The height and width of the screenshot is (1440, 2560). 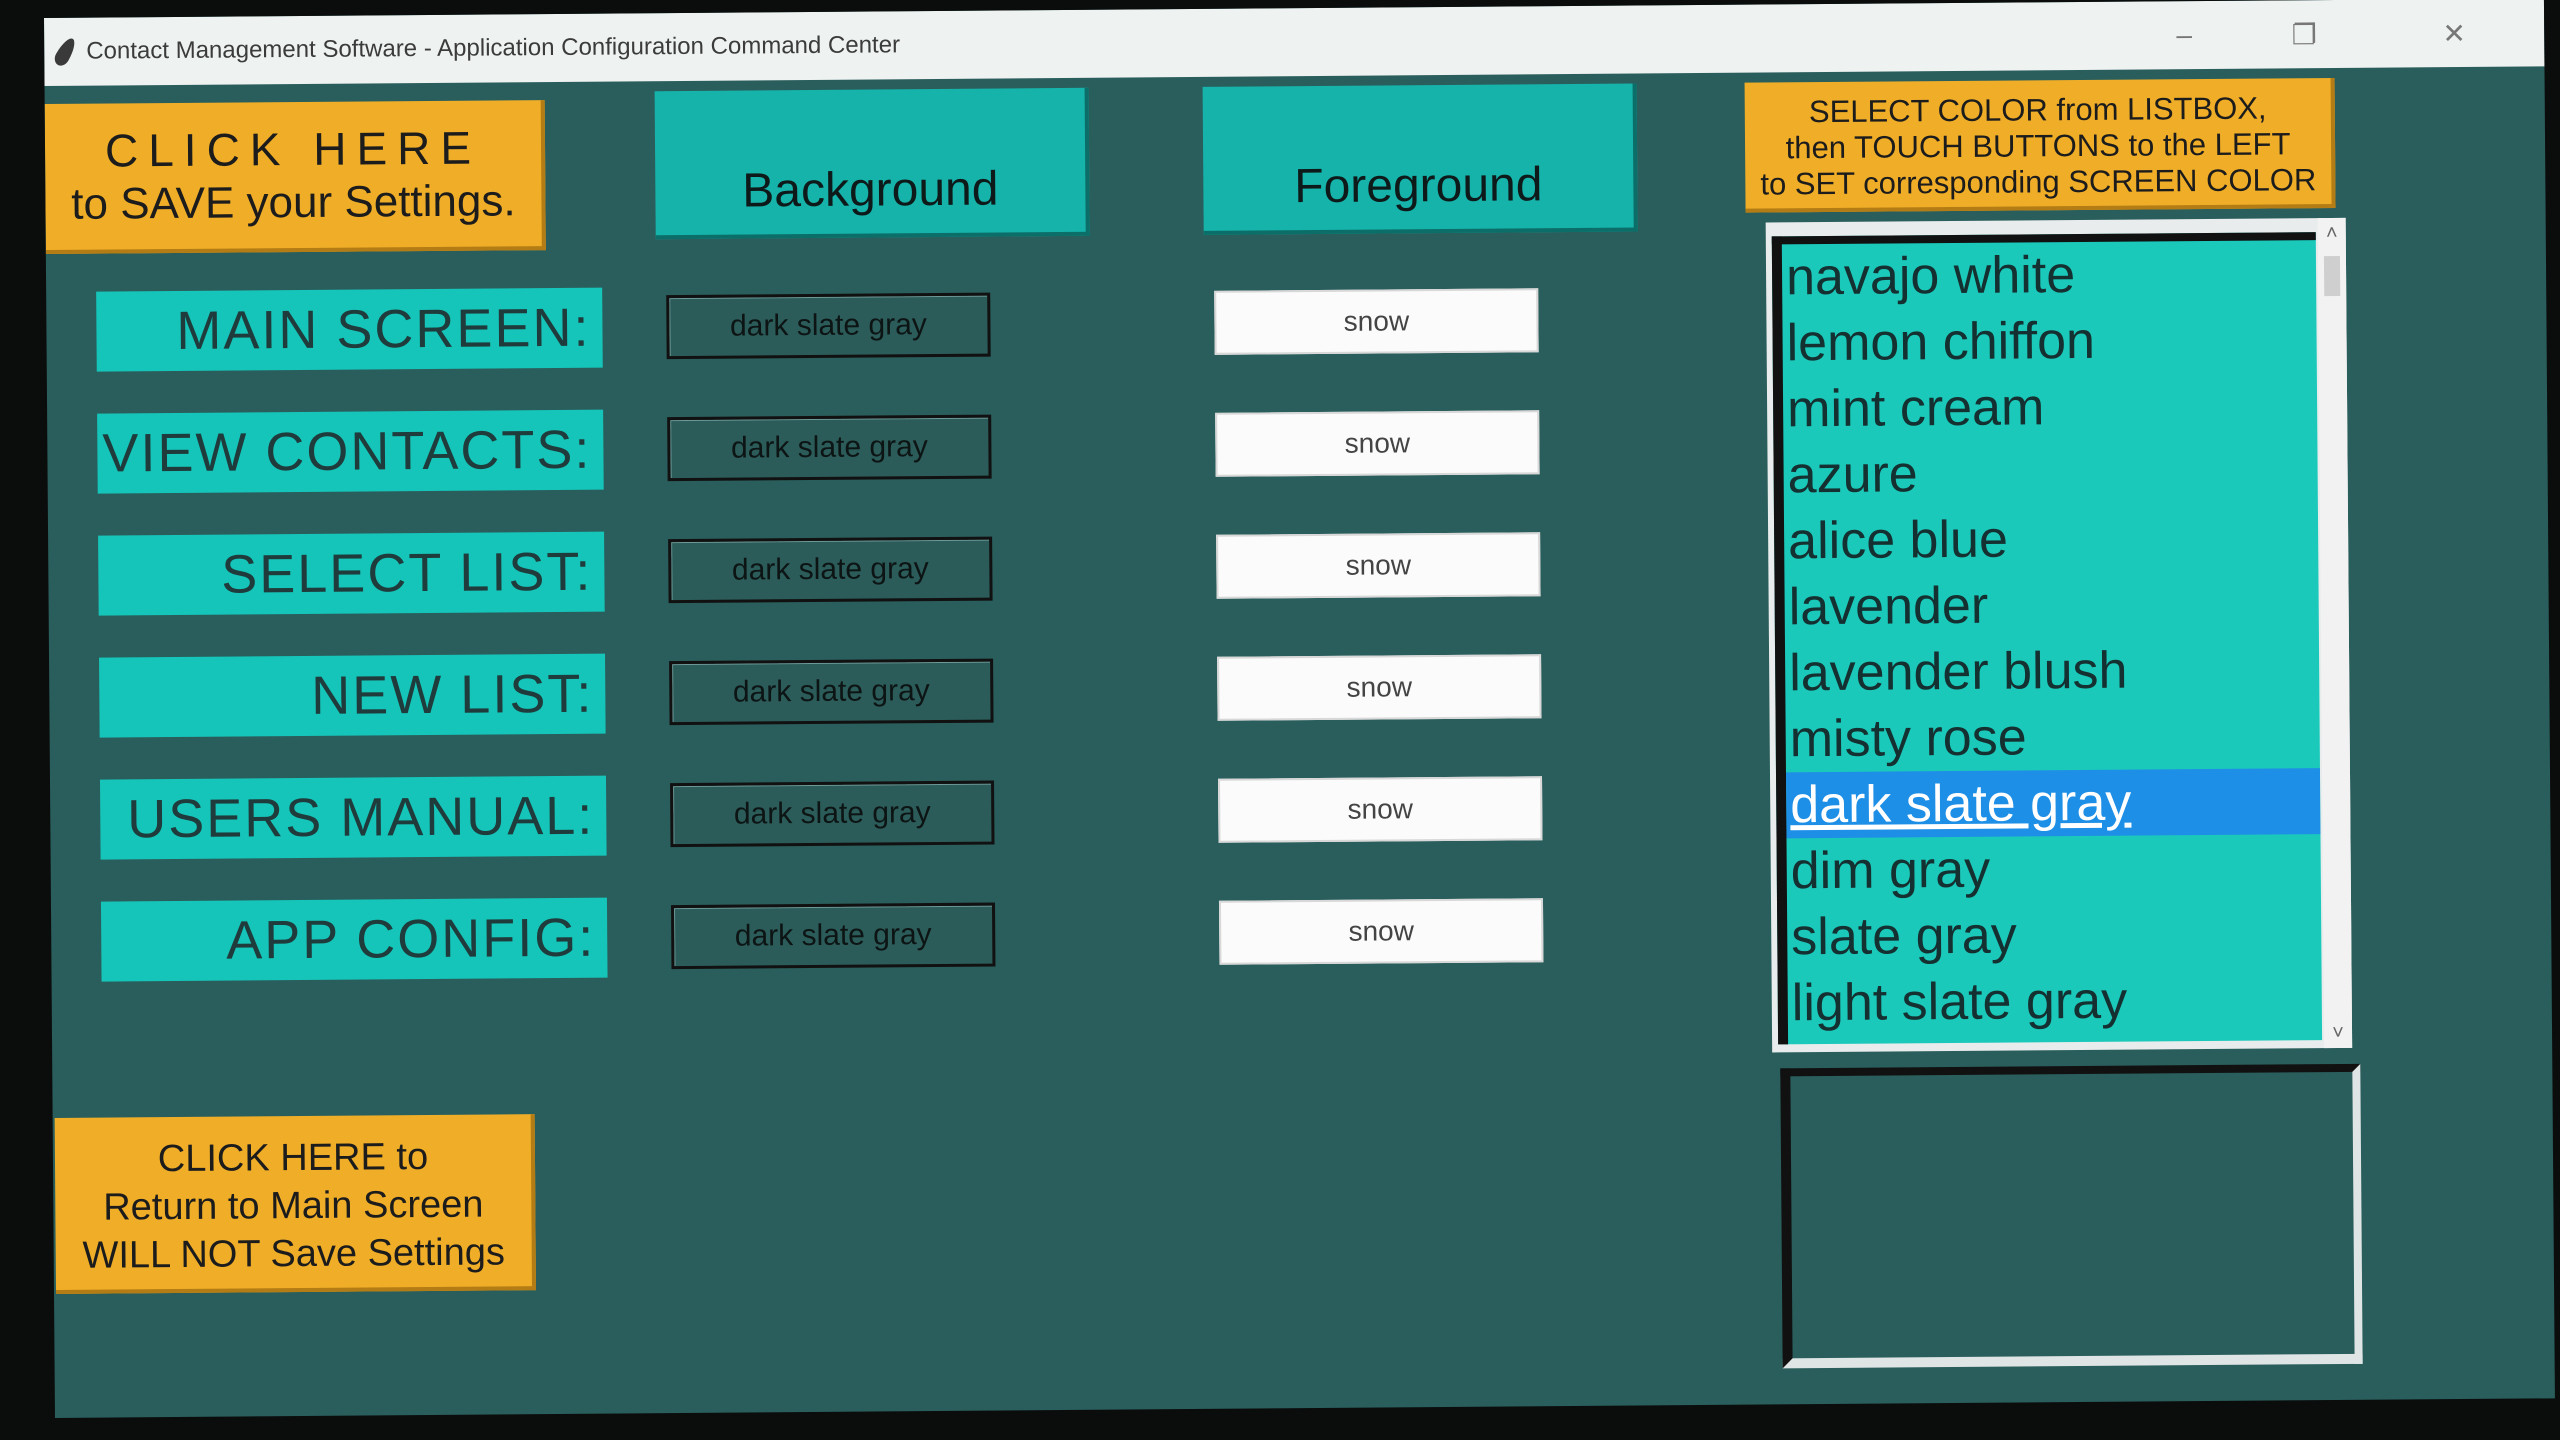 I want to click on list-item: light slate gray, so click(x=2055, y=1001).